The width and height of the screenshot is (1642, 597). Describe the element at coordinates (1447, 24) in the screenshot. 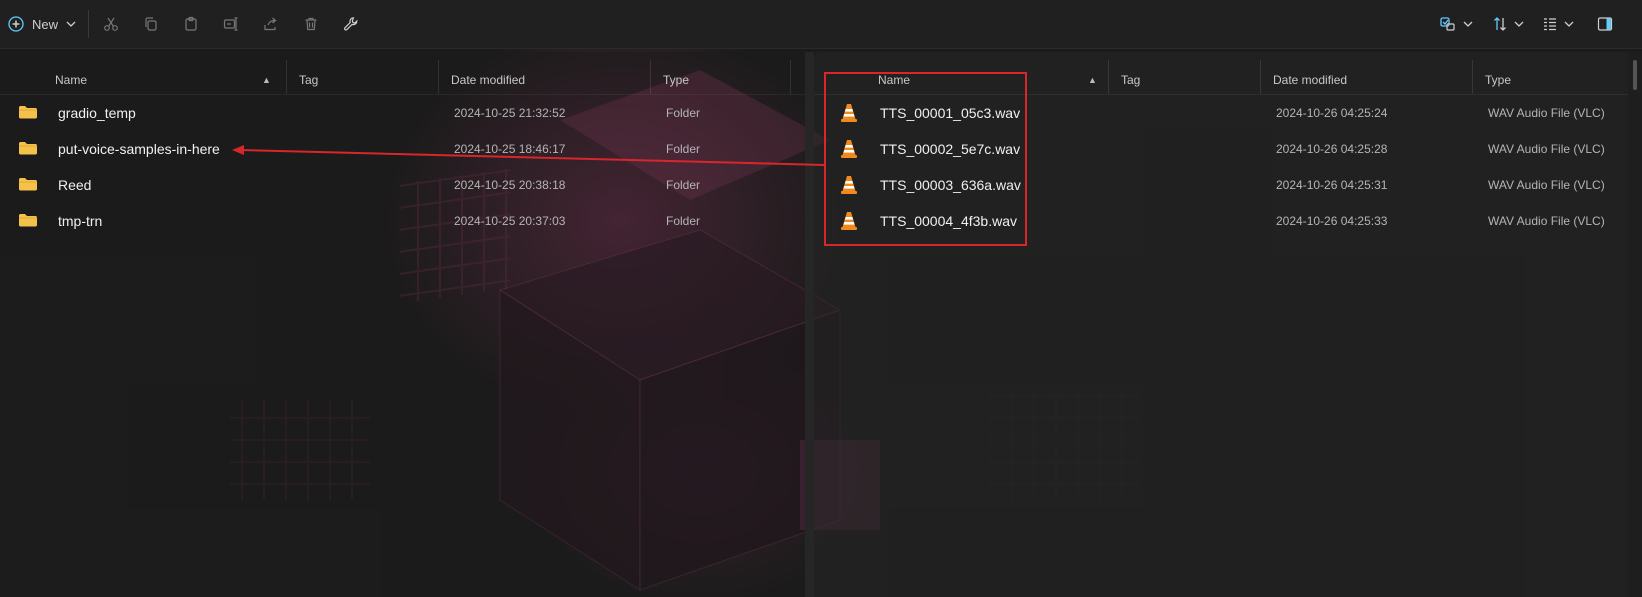

I see `cloud-sync-icon` at that location.